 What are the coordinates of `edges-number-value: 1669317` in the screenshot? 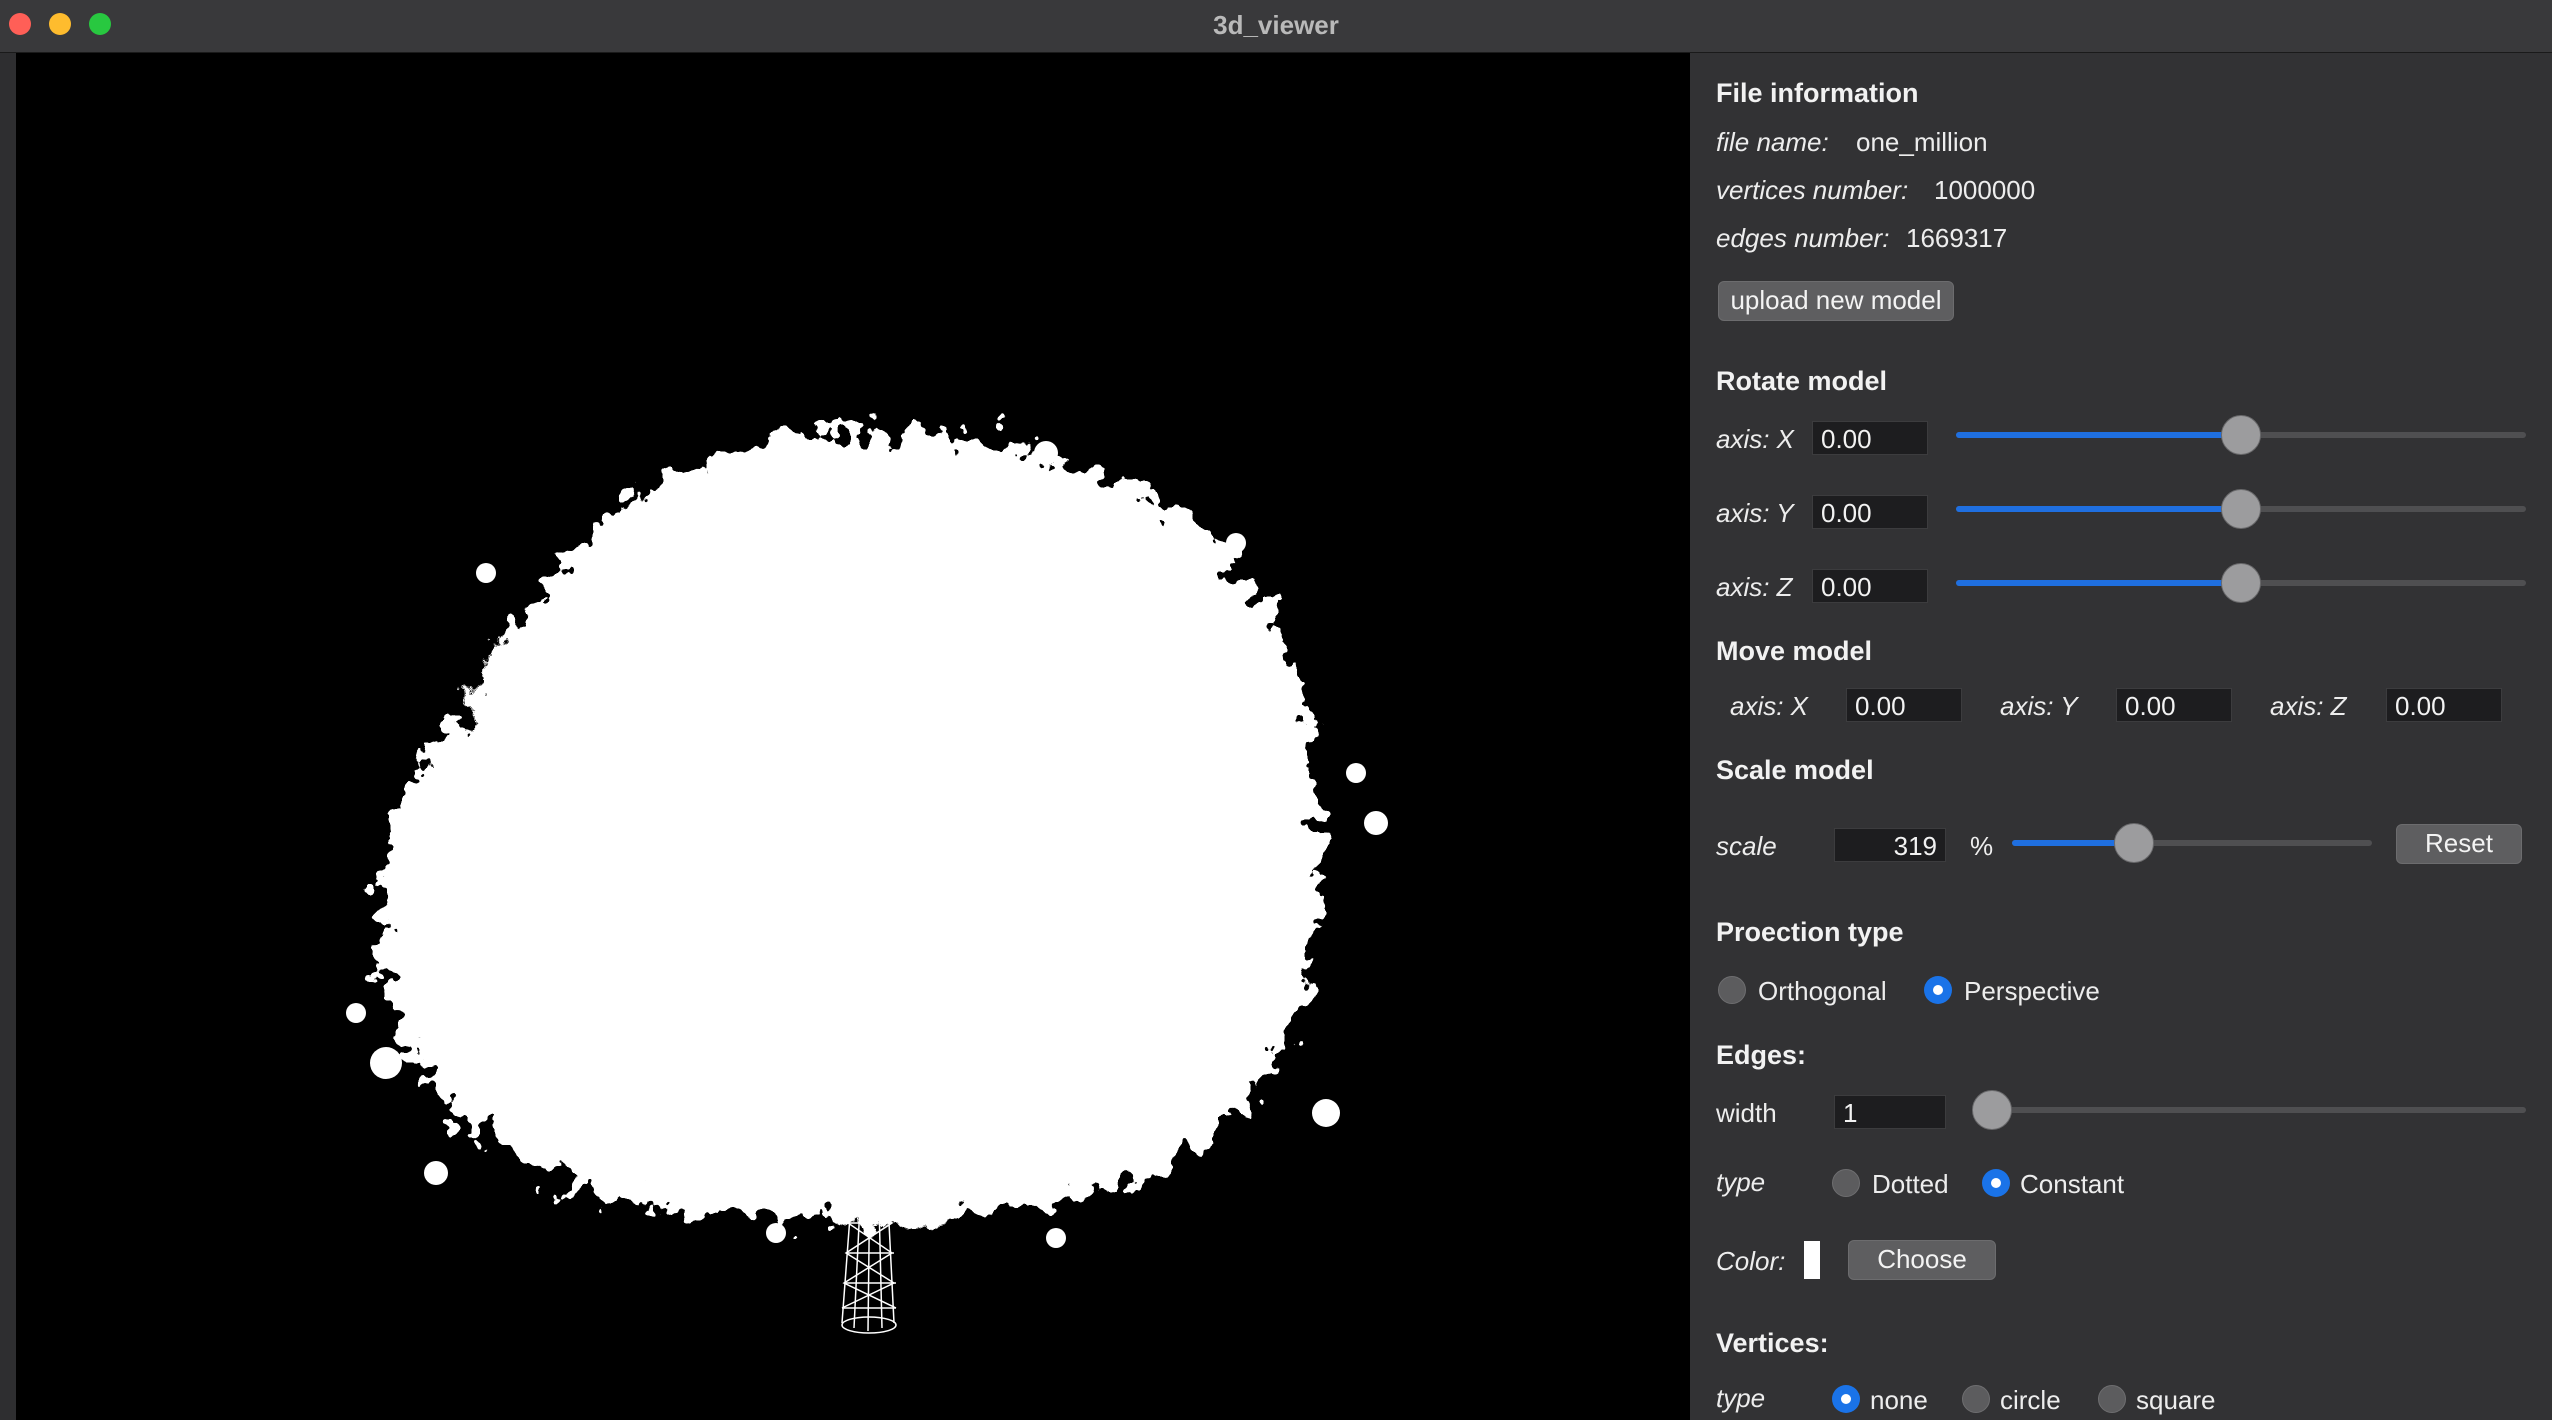 It's located at (1957, 238).